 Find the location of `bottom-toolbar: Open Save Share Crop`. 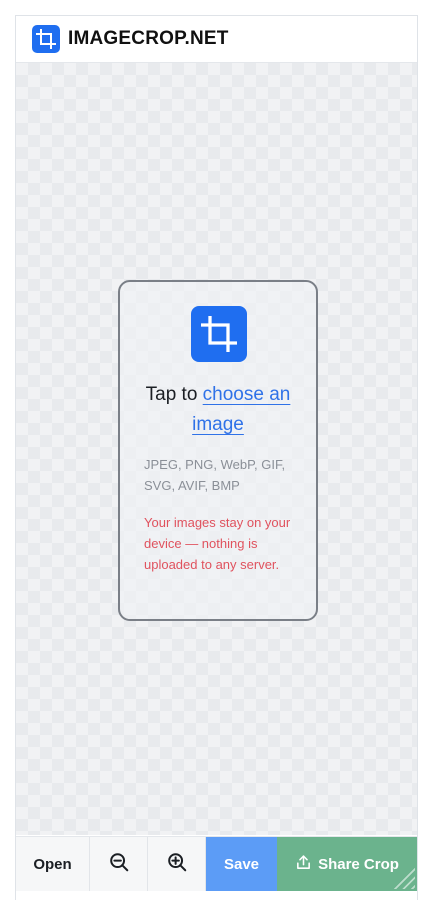

bottom-toolbar: Open Save Share Crop is located at coordinates (216, 863).